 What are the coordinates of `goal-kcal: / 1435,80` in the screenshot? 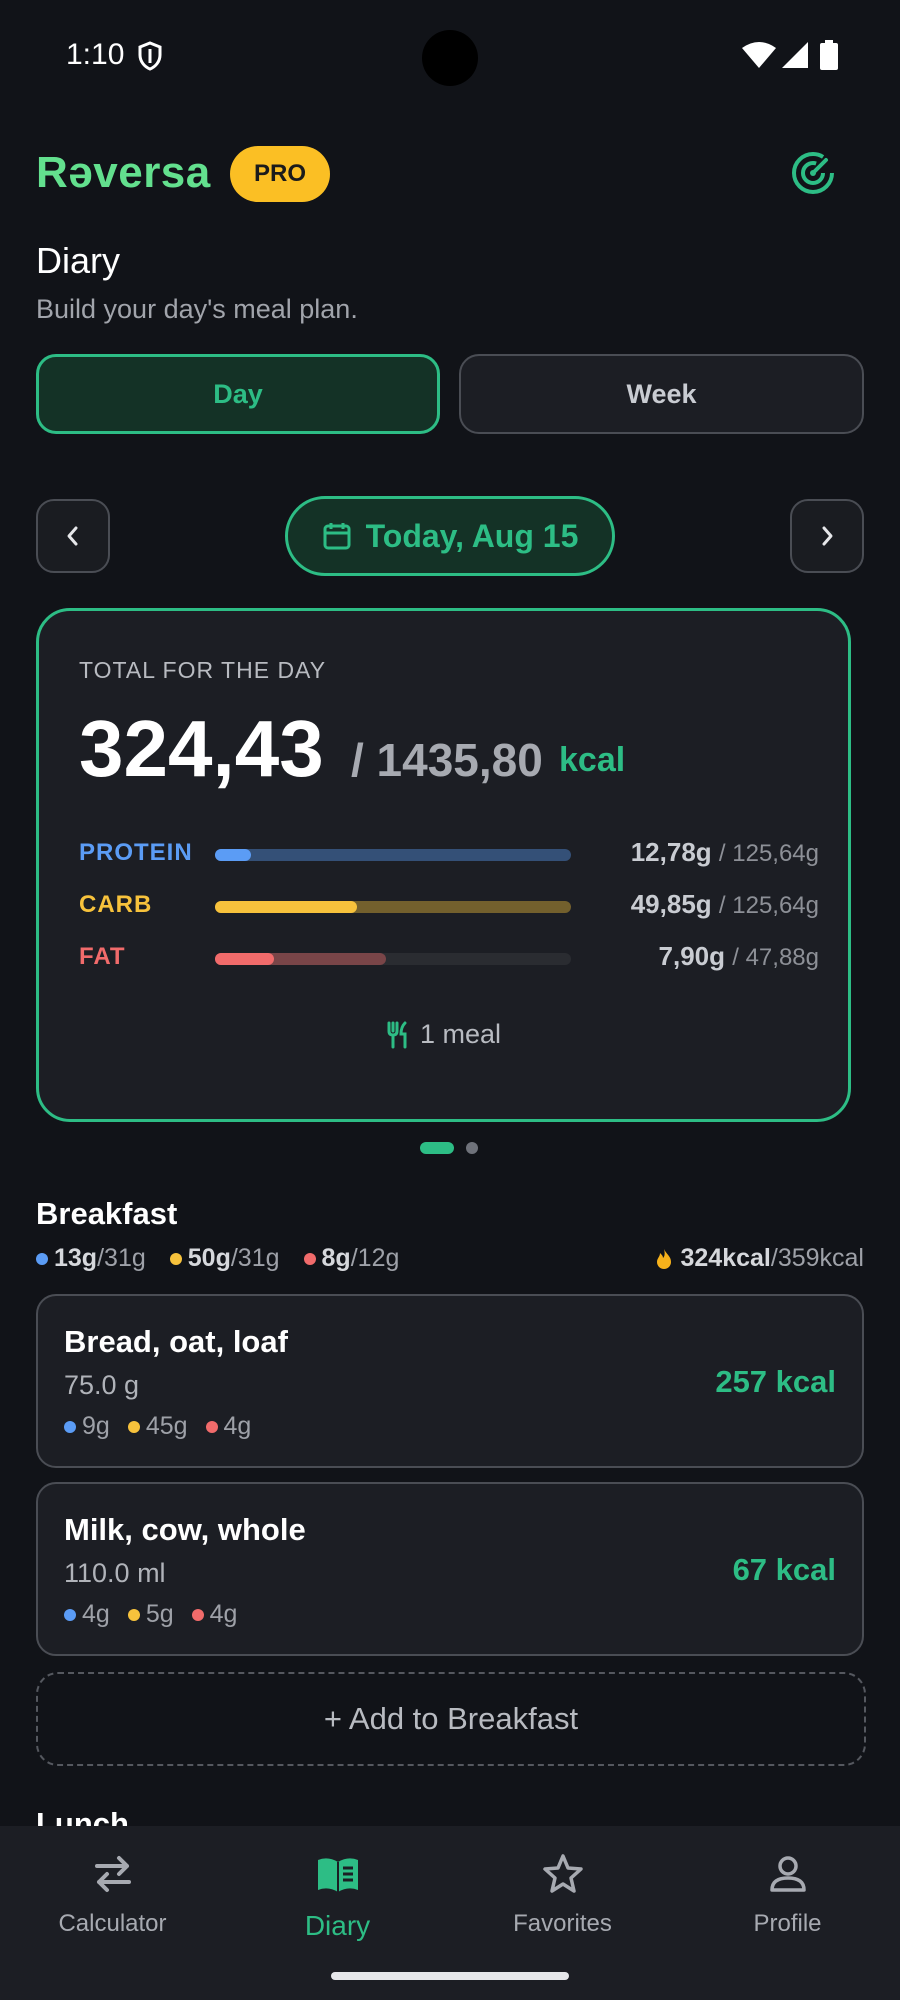 It's located at (447, 760).